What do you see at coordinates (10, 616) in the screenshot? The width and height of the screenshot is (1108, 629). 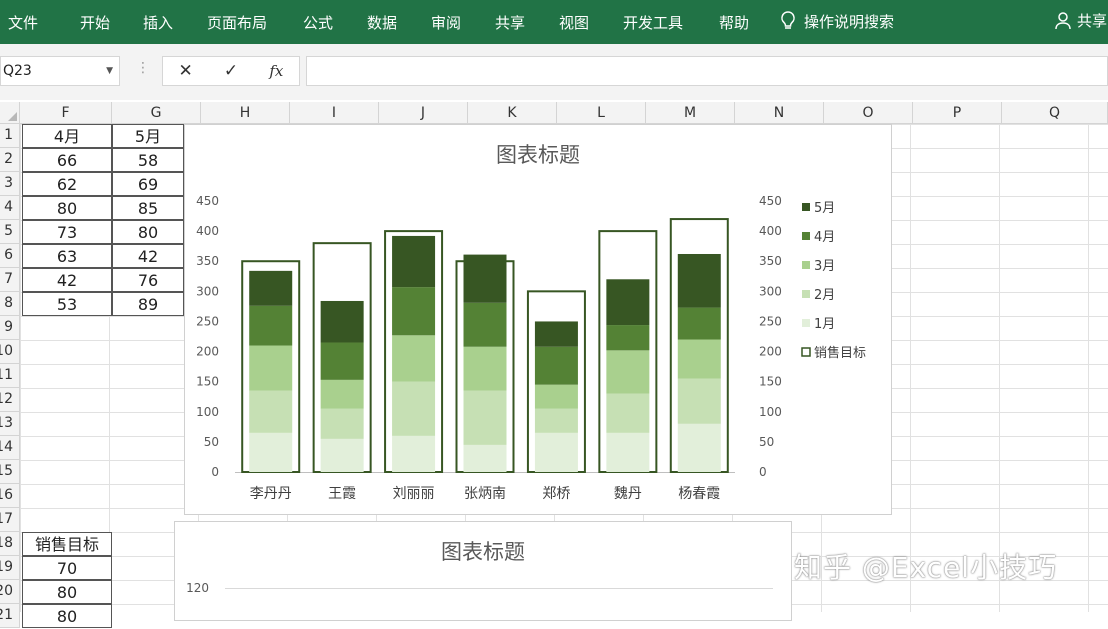 I see `row-header: 21` at bounding box center [10, 616].